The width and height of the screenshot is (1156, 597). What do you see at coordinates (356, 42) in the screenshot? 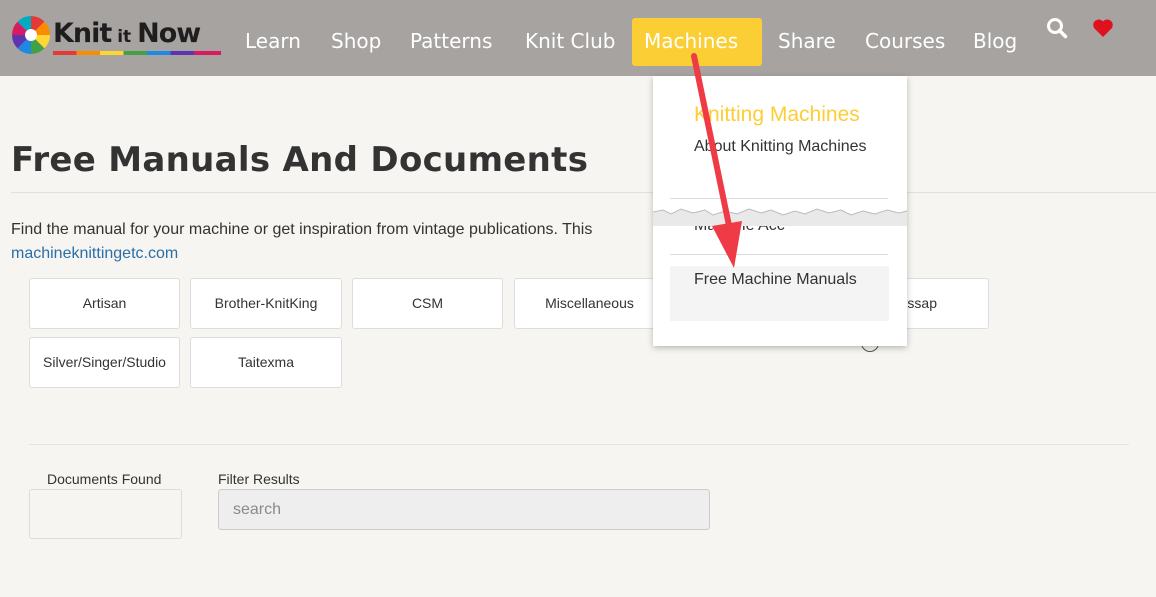
I see `nav-shop: Shop` at bounding box center [356, 42].